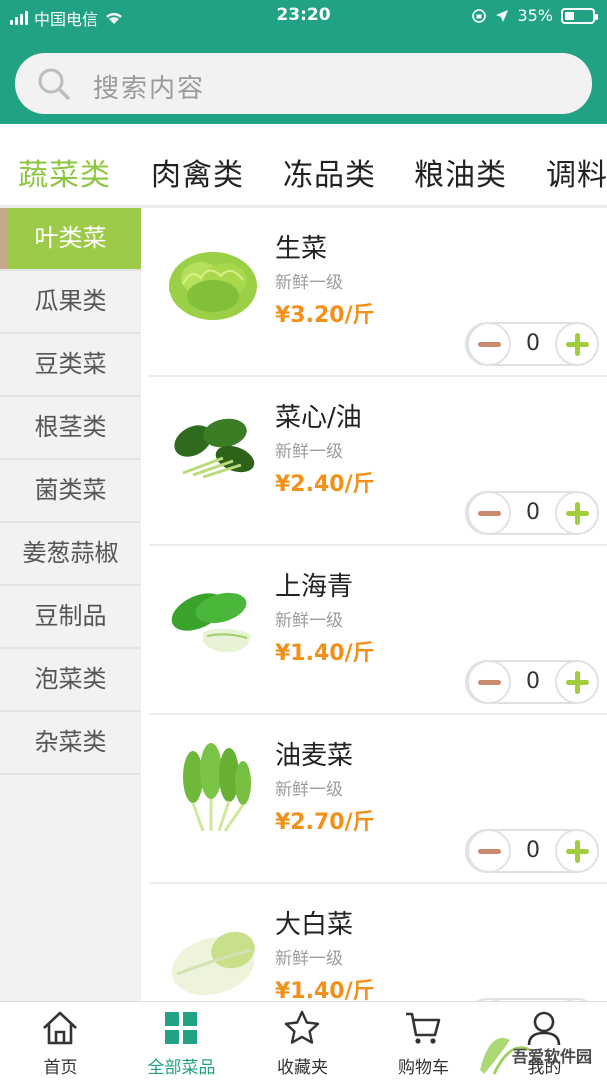 Image resolution: width=607 pixels, height=1080 pixels. What do you see at coordinates (213, 963) in the screenshot?
I see `napa-cabbage-image` at bounding box center [213, 963].